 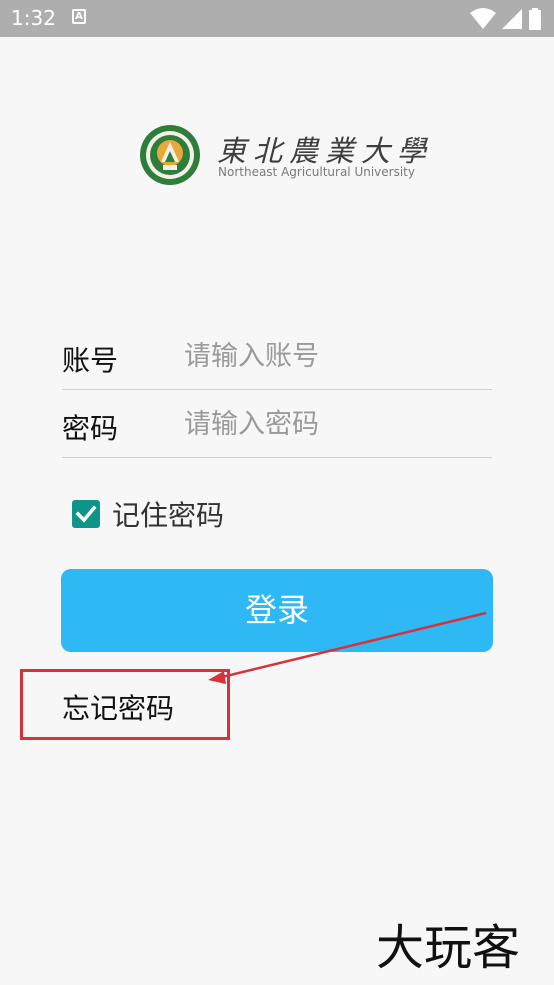 What do you see at coordinates (334, 424) in the screenshot?
I see `password-input` at bounding box center [334, 424].